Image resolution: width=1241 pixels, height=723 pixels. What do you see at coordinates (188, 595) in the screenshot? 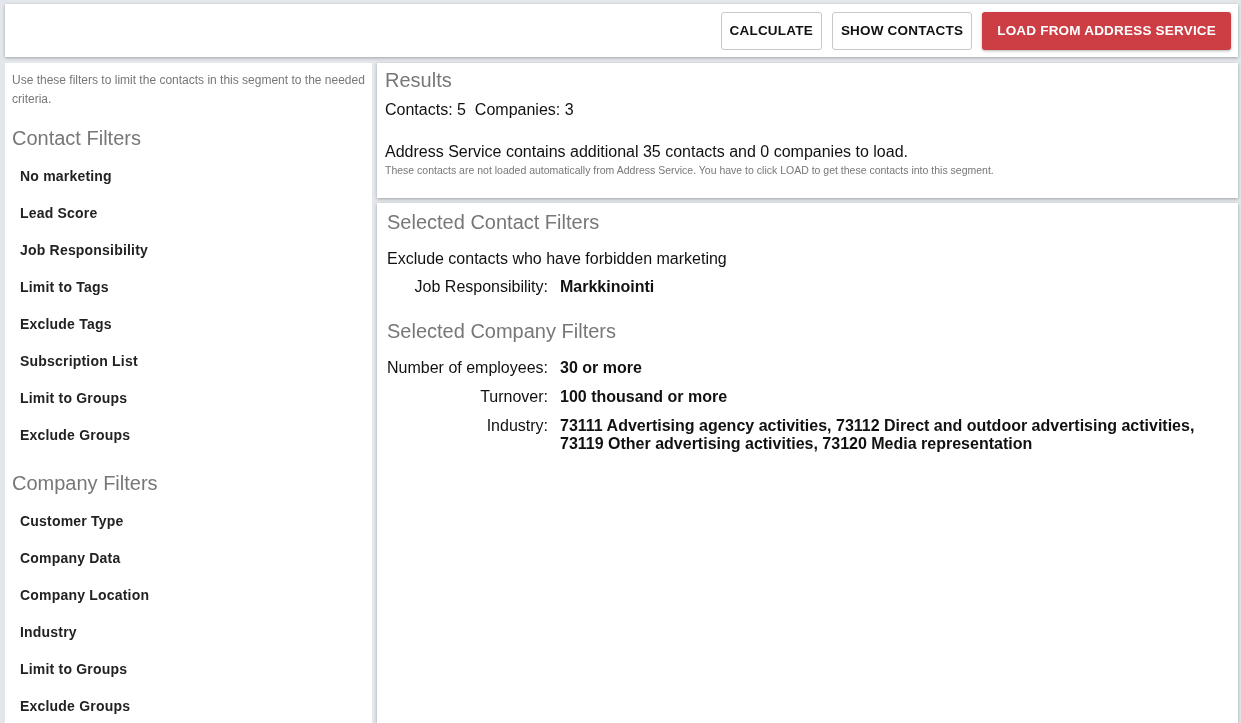
I see `filter-item: Company Location` at bounding box center [188, 595].